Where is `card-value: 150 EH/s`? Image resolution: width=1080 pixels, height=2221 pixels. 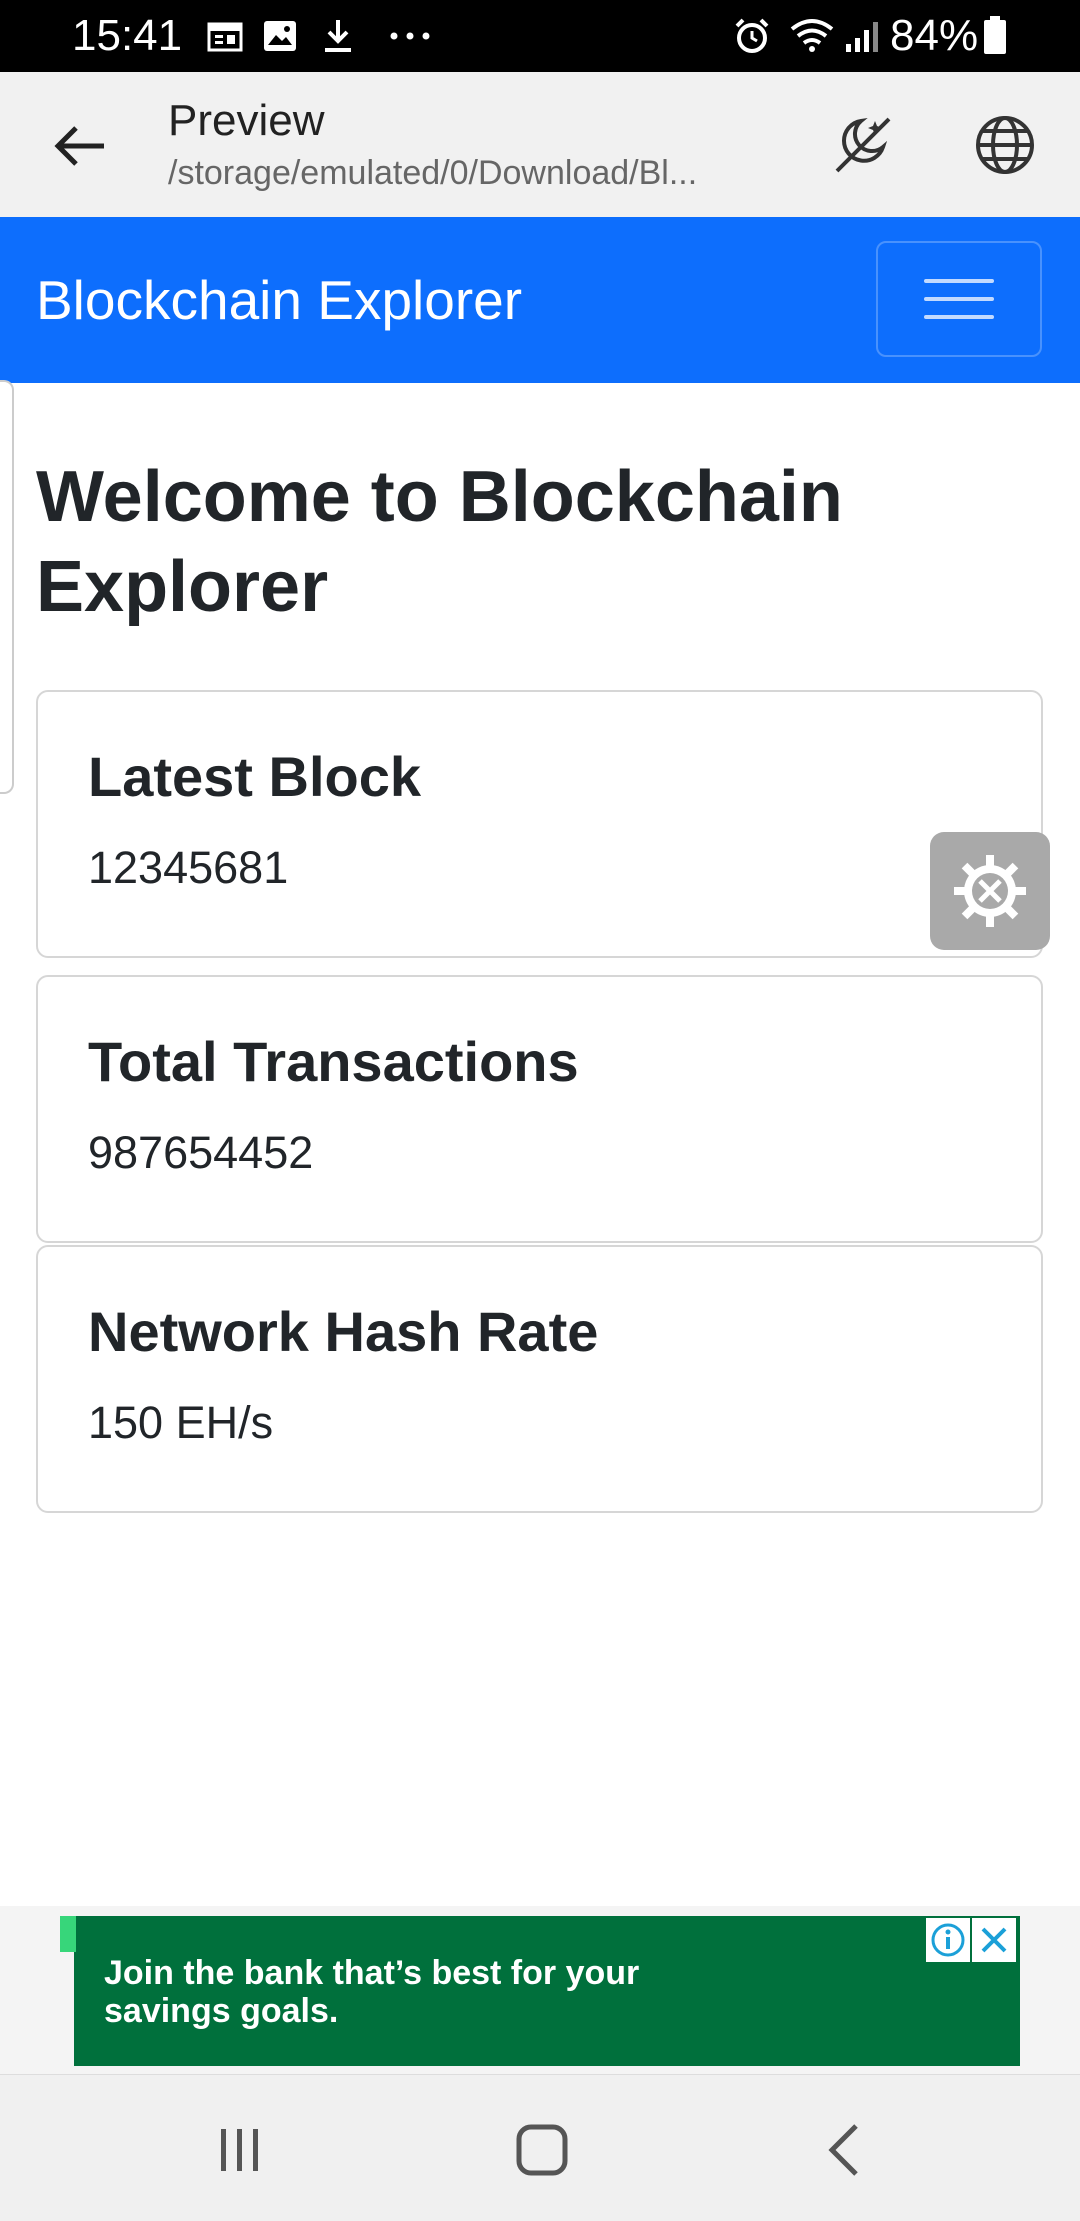
card-value: 150 EH/s is located at coordinates (181, 1422).